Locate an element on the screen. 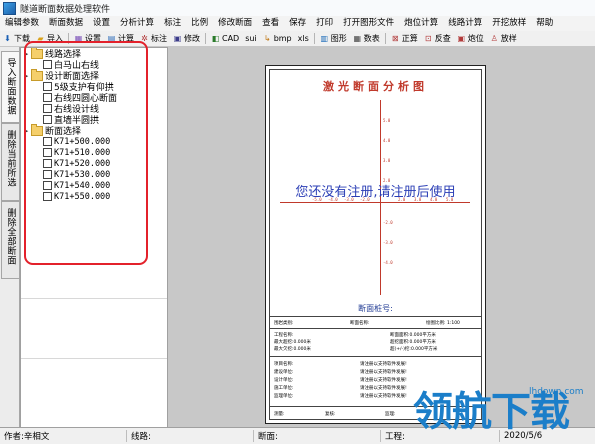 Image resolution: width=595 pixels, height=444 pixels. blast-position-button: ▣ 炮位 is located at coordinates (470, 38).